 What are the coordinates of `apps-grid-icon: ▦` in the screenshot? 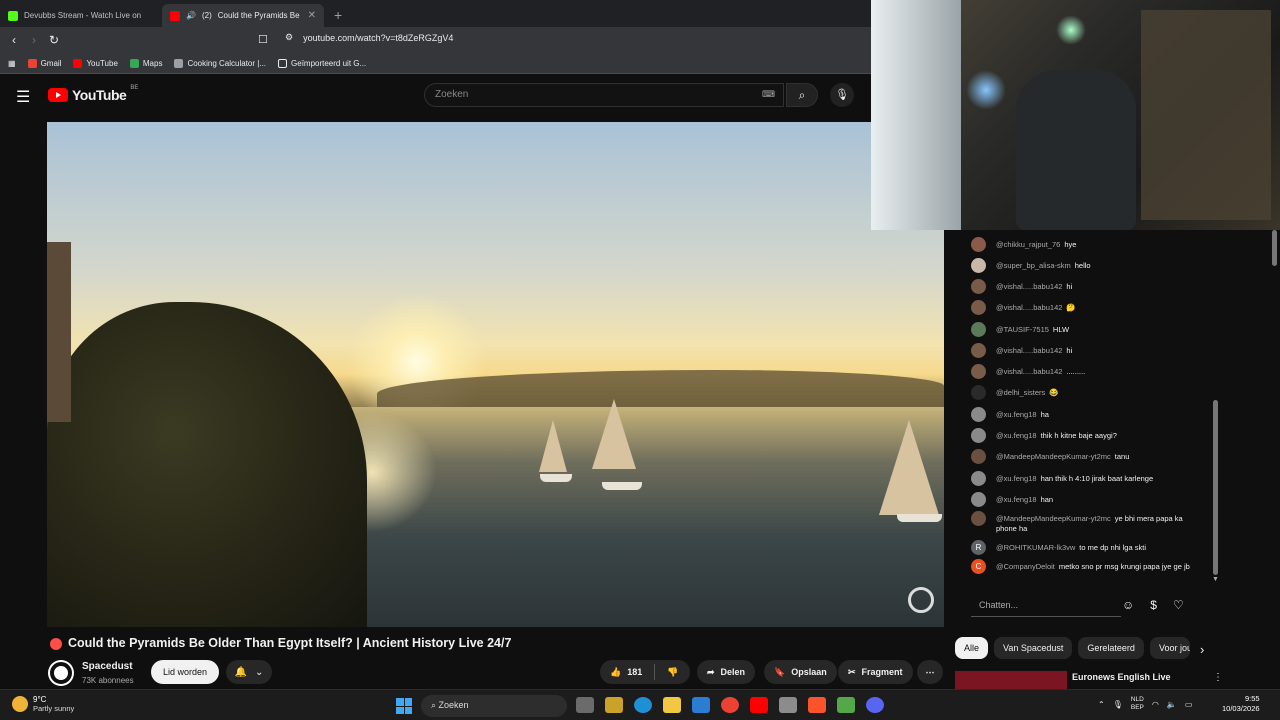 It's located at (12, 63).